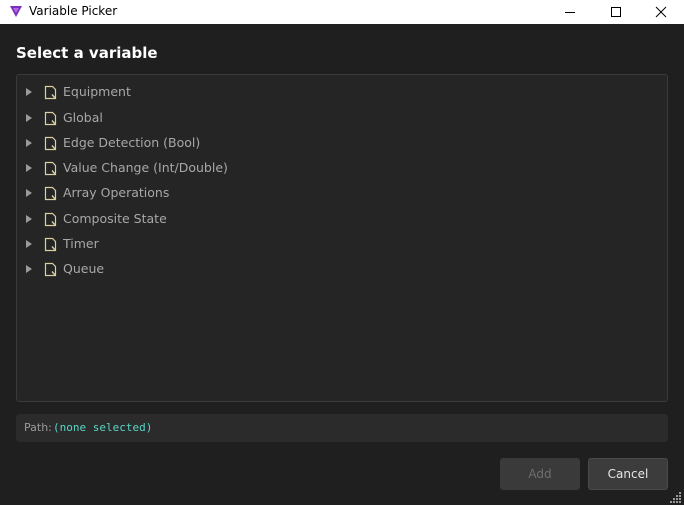 The image size is (684, 505). I want to click on close-icon, so click(661, 12).